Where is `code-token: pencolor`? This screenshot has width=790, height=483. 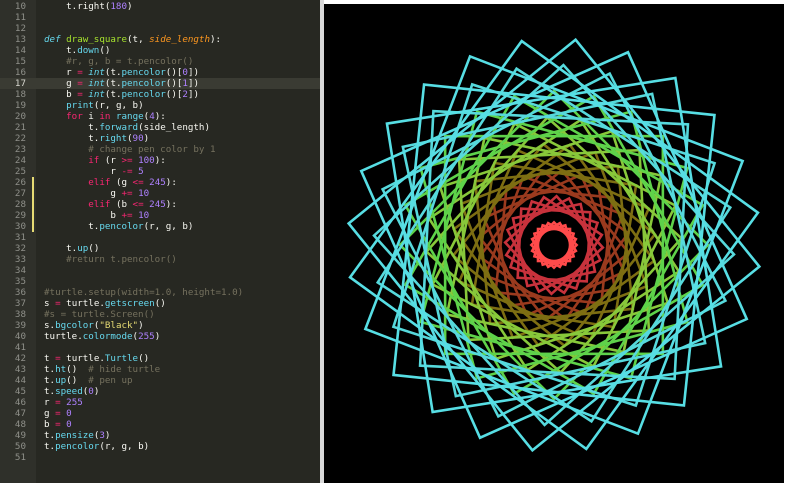 code-token: pencolor is located at coordinates (143, 83).